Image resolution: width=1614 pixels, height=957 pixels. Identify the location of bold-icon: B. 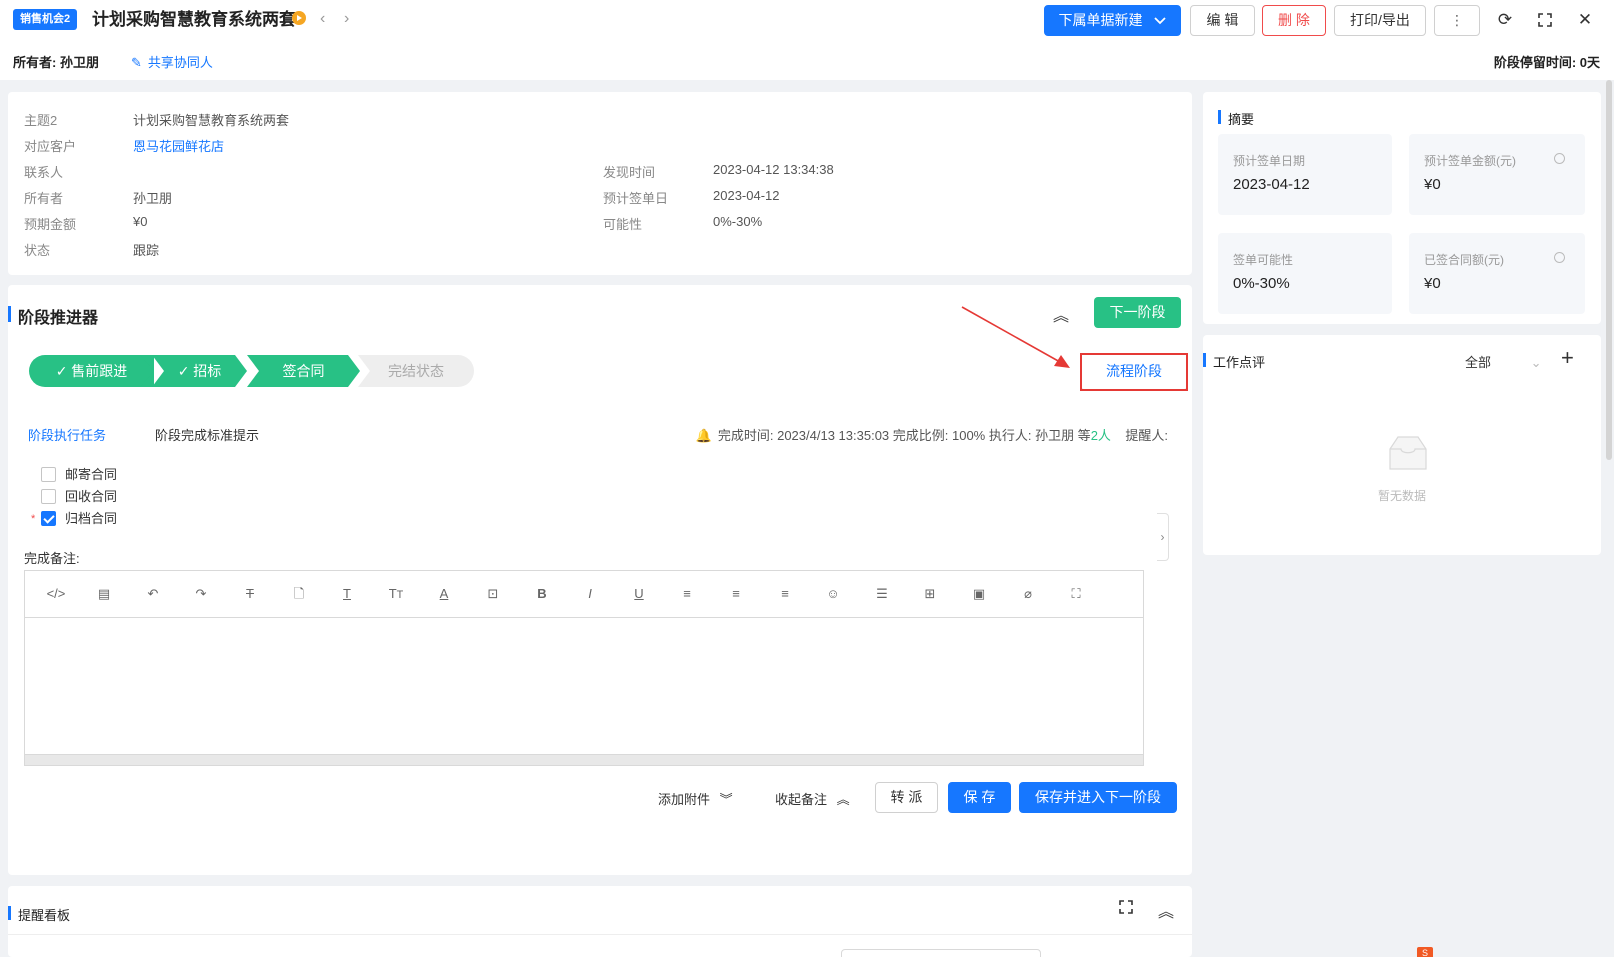
(542, 594).